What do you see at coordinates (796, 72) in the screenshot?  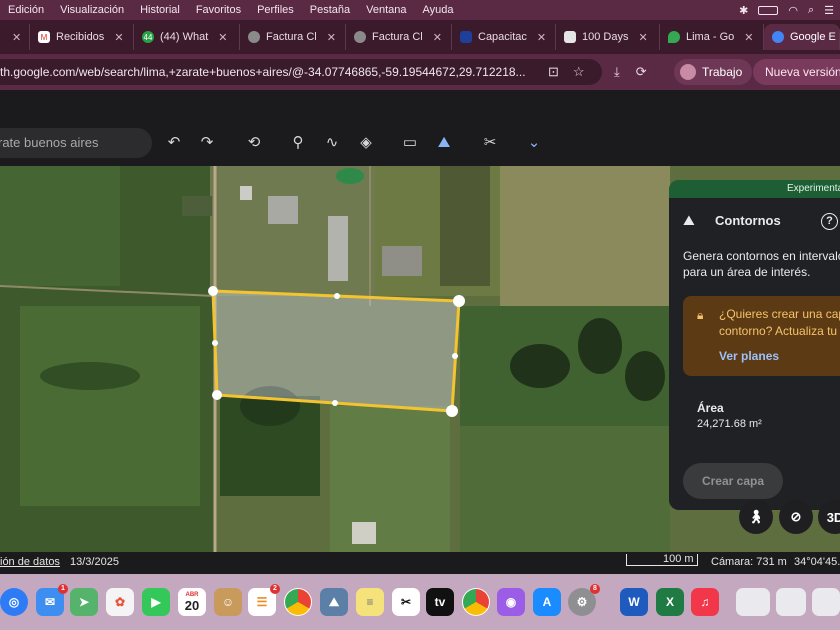 I see `new-version-button: Nueva versión d` at bounding box center [796, 72].